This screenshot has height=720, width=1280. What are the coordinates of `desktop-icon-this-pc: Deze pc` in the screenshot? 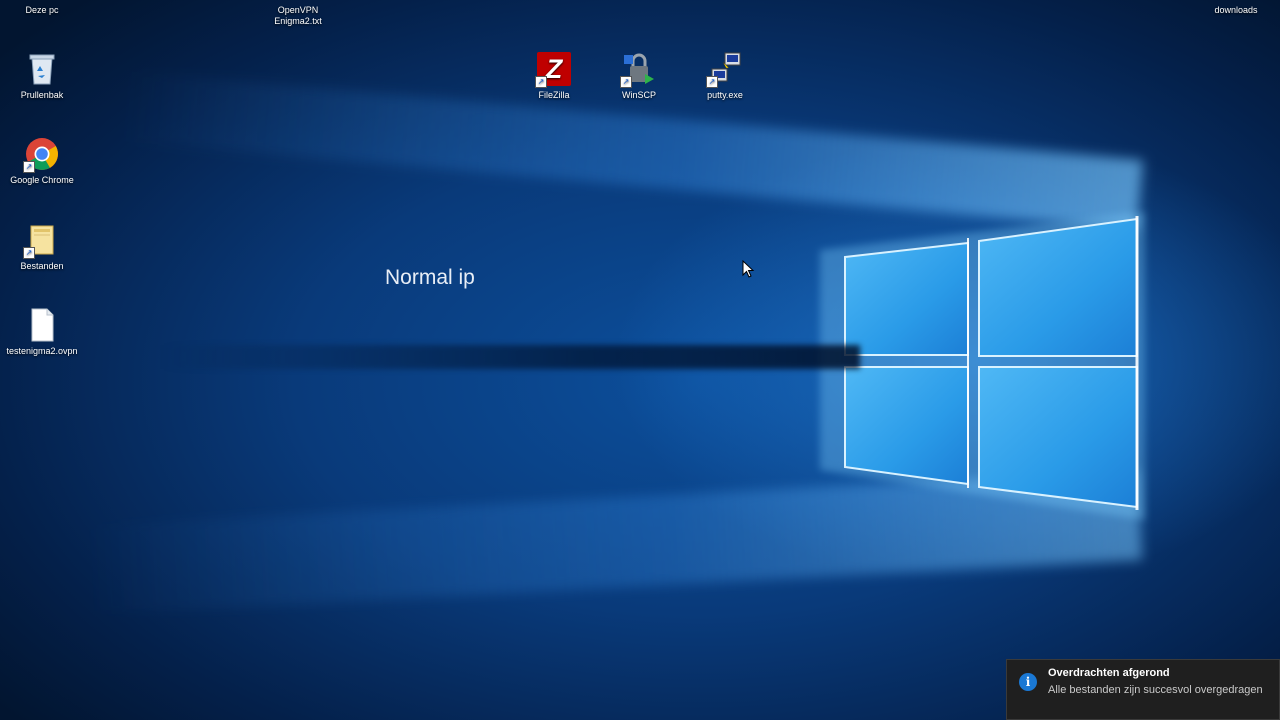 It's located at (42, 10).